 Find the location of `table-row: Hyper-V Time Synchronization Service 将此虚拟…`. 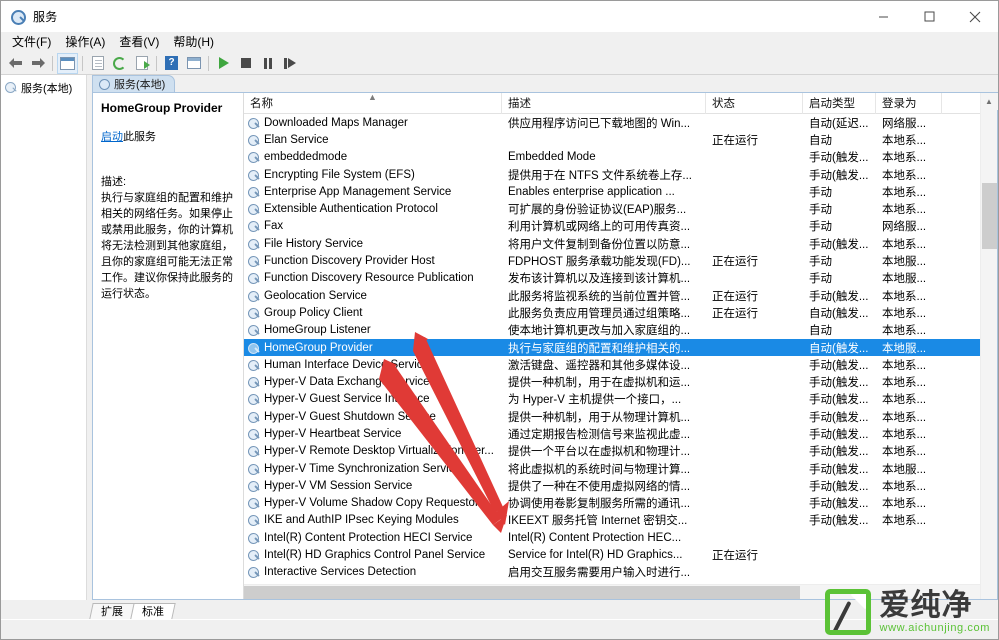

table-row: Hyper-V Time Synchronization Service 将此虚拟… is located at coordinates (620, 468).